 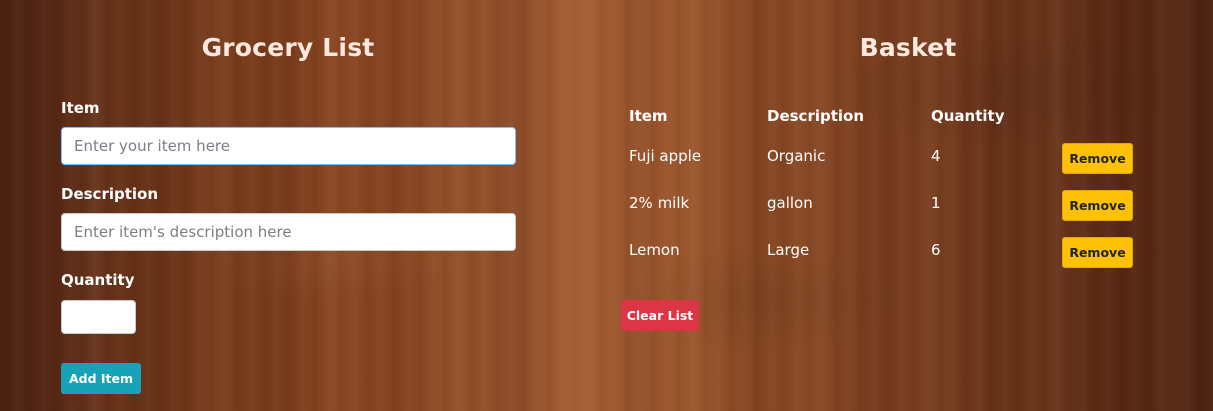 I want to click on basket-row-item: Lemon, so click(x=654, y=250).